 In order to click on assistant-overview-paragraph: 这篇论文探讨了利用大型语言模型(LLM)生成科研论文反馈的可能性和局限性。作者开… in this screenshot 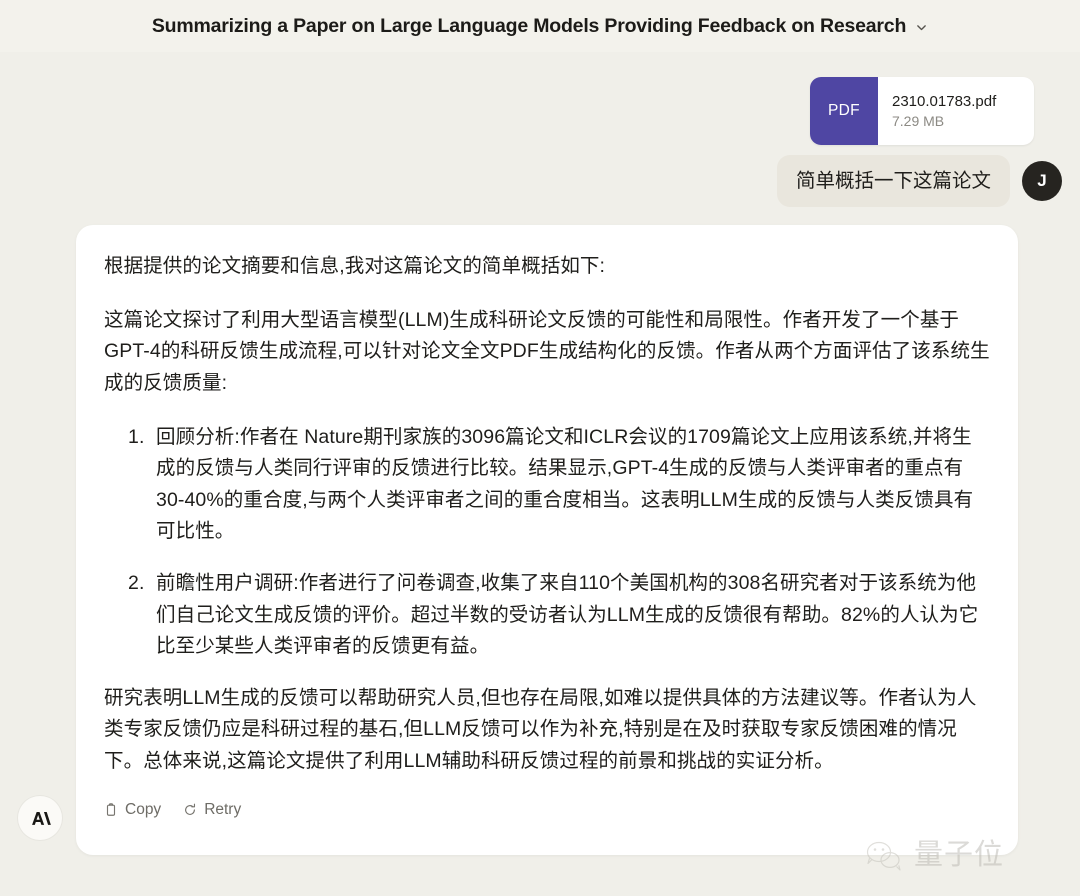, I will do `click(547, 351)`.